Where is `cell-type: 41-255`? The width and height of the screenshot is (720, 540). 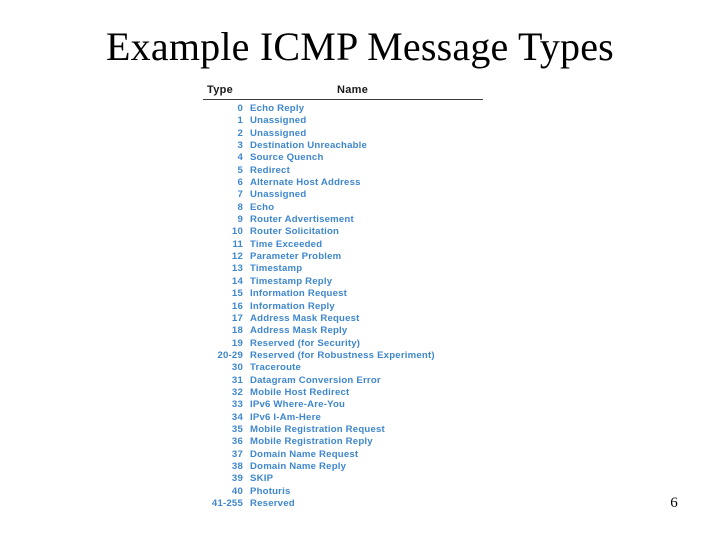 cell-type: 41-255 is located at coordinates (227, 503).